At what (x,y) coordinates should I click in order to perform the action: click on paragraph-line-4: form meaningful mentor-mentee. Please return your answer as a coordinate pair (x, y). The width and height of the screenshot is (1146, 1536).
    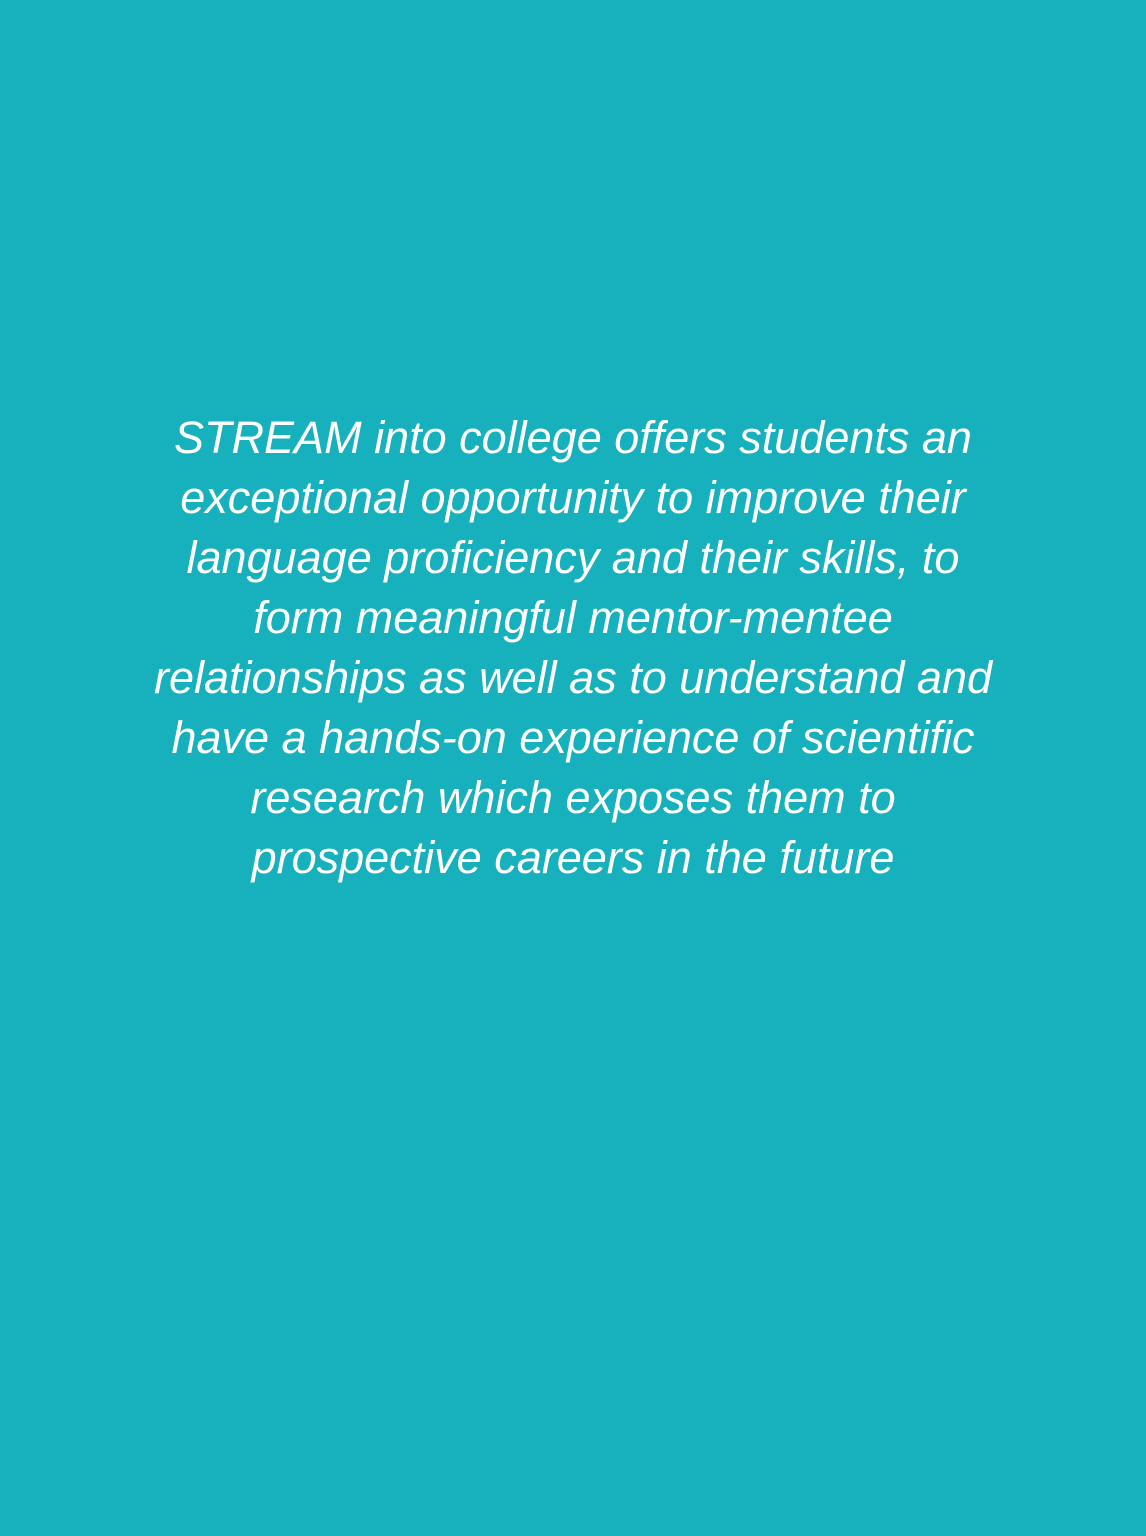
    Looking at the image, I should click on (573, 617).